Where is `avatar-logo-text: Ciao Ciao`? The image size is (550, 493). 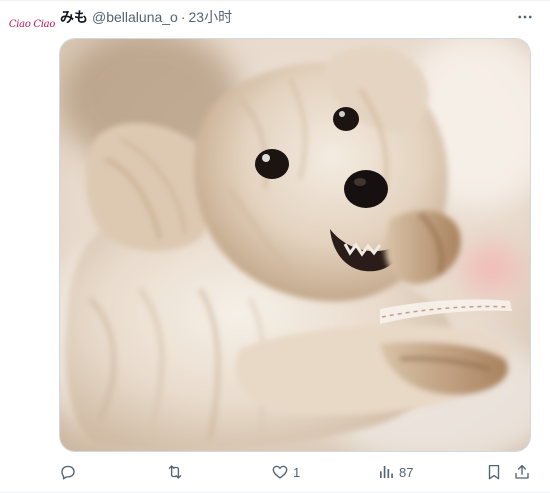 avatar-logo-text: Ciao Ciao is located at coordinates (32, 24).